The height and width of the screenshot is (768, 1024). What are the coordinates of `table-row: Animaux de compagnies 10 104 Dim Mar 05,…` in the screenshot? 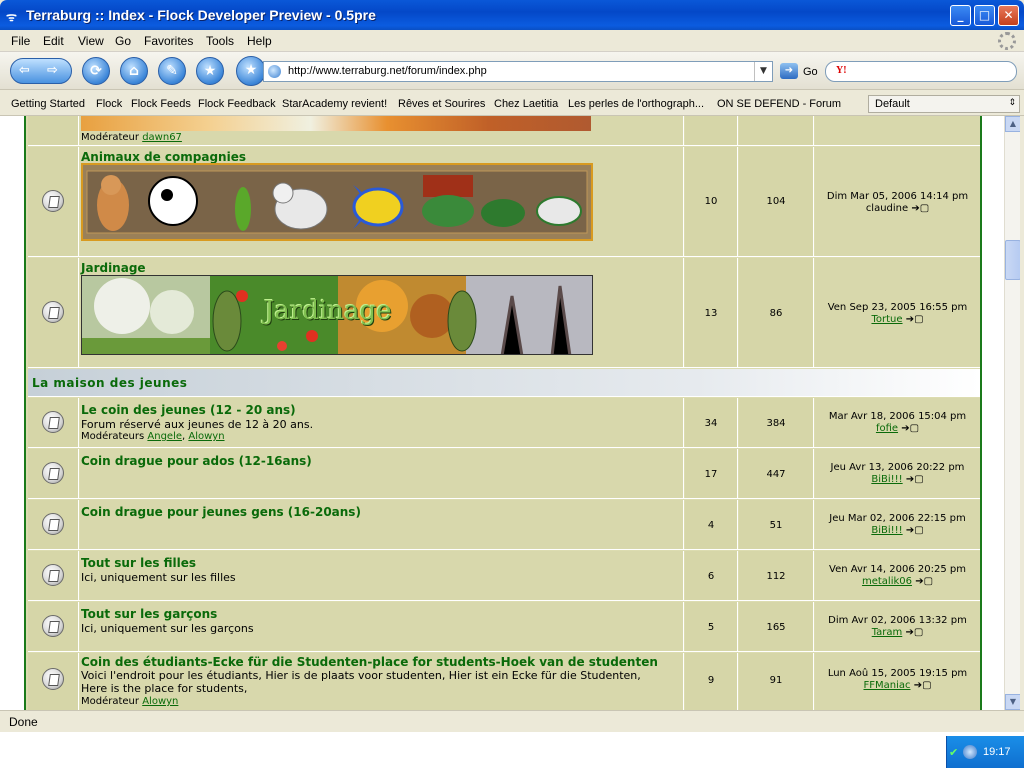 It's located at (504, 202).